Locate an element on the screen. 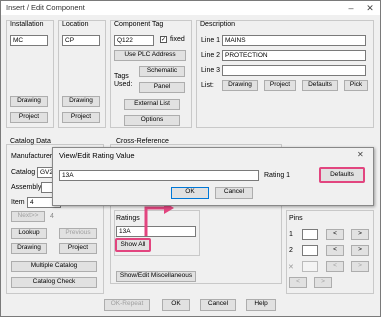  pin1-prev-button: < is located at coordinates (335, 234).